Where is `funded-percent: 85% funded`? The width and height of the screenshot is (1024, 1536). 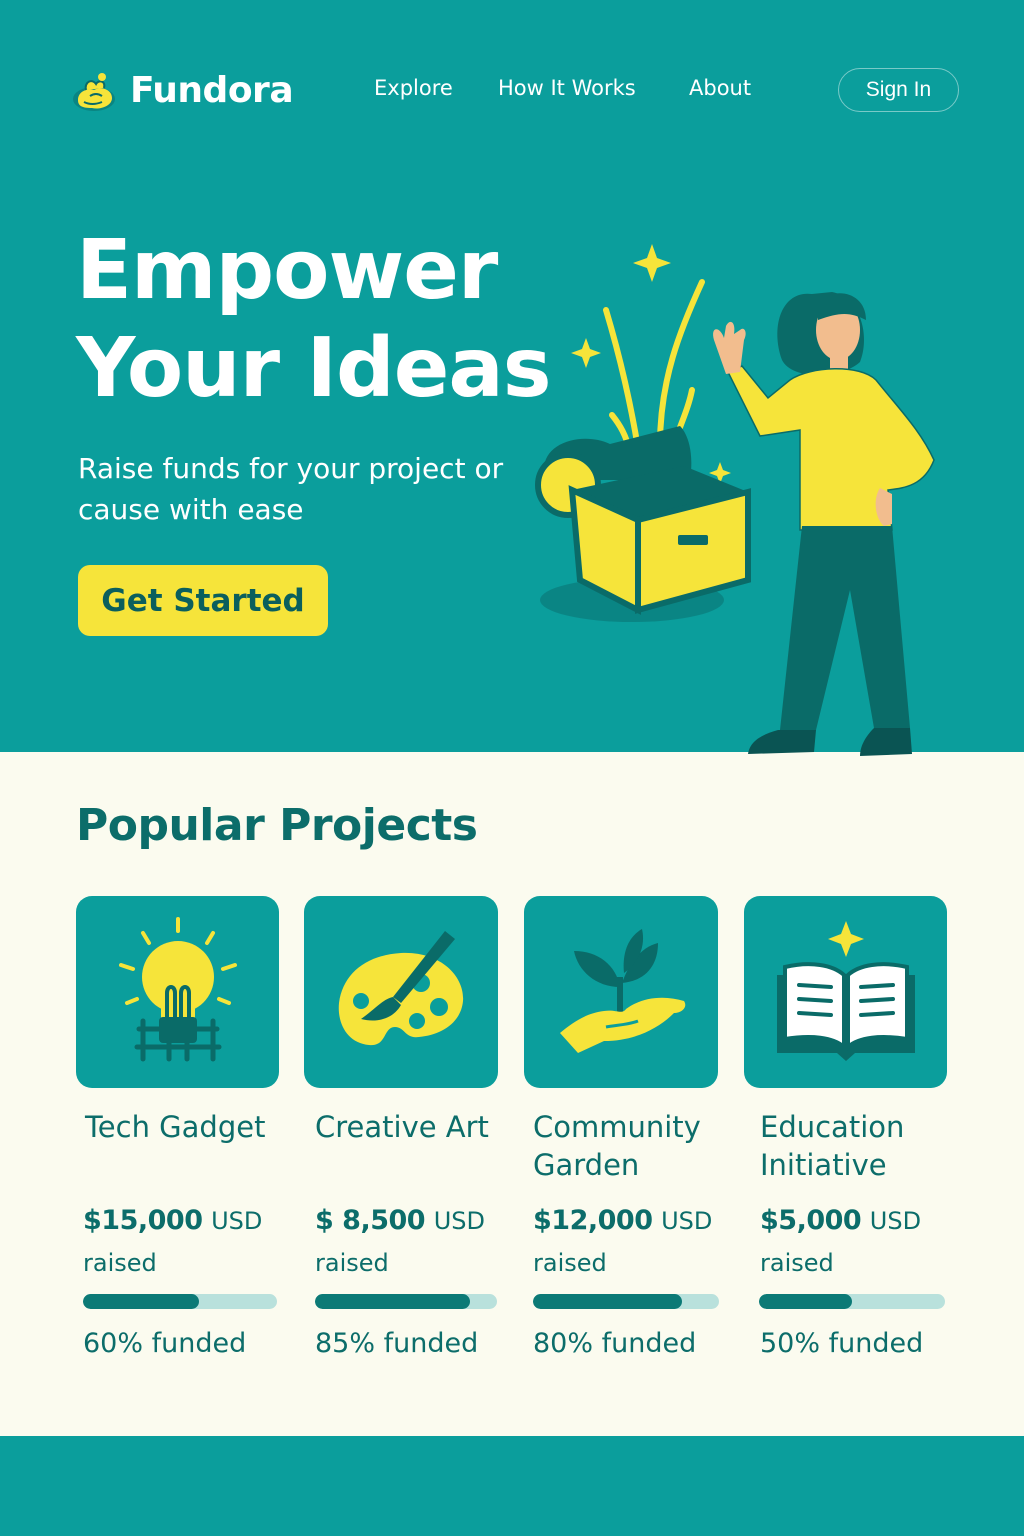
funded-percent: 85% funded is located at coordinates (397, 1343).